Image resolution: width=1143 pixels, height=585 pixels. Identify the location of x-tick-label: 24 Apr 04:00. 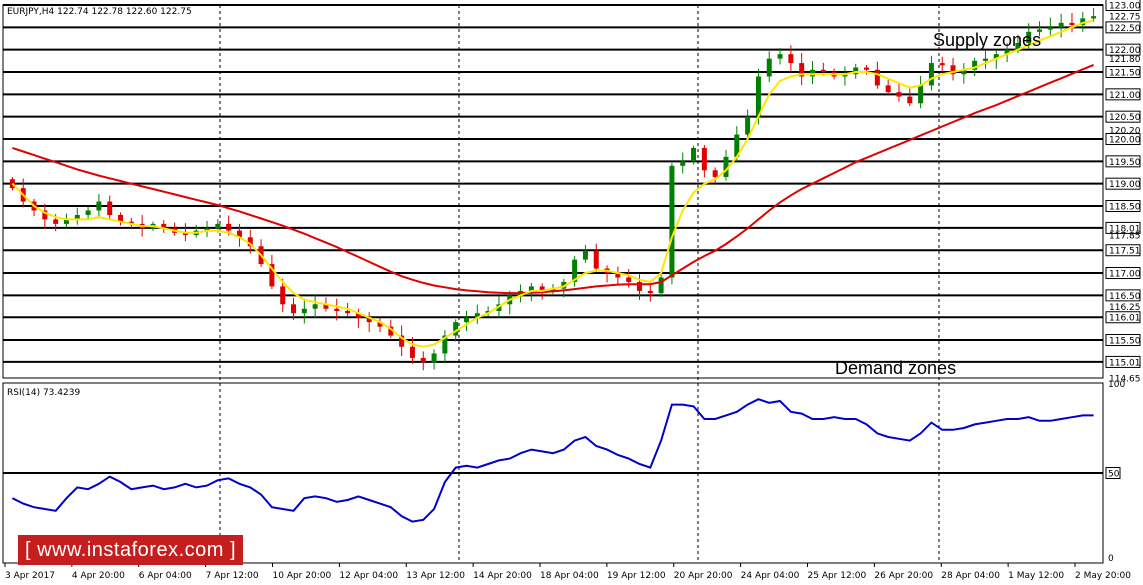
(770, 576).